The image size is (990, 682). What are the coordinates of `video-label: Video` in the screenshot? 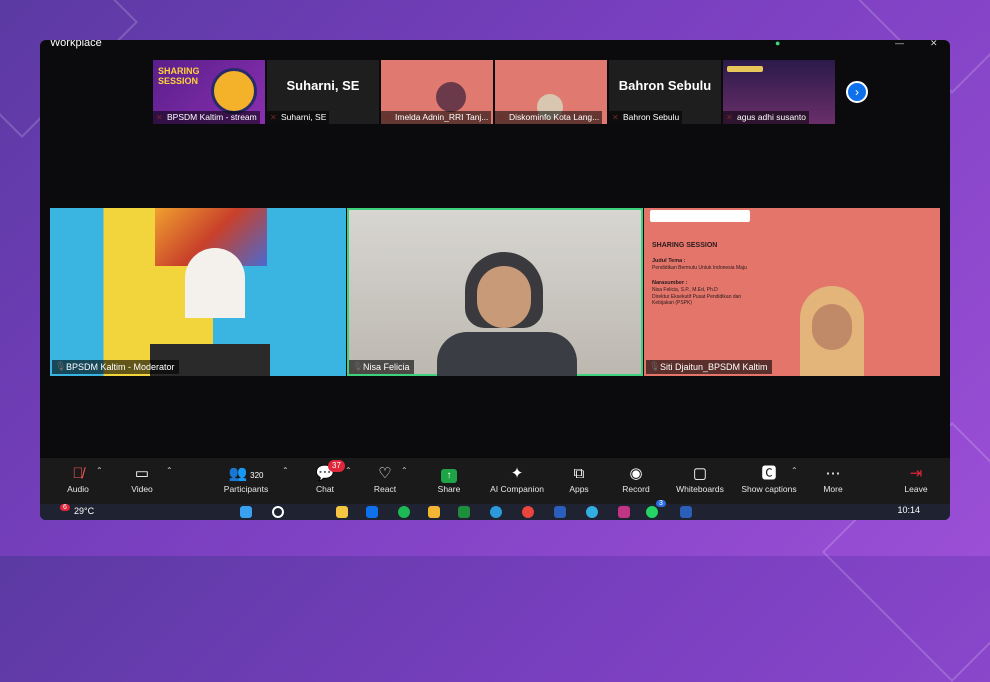 It's located at (142, 489).